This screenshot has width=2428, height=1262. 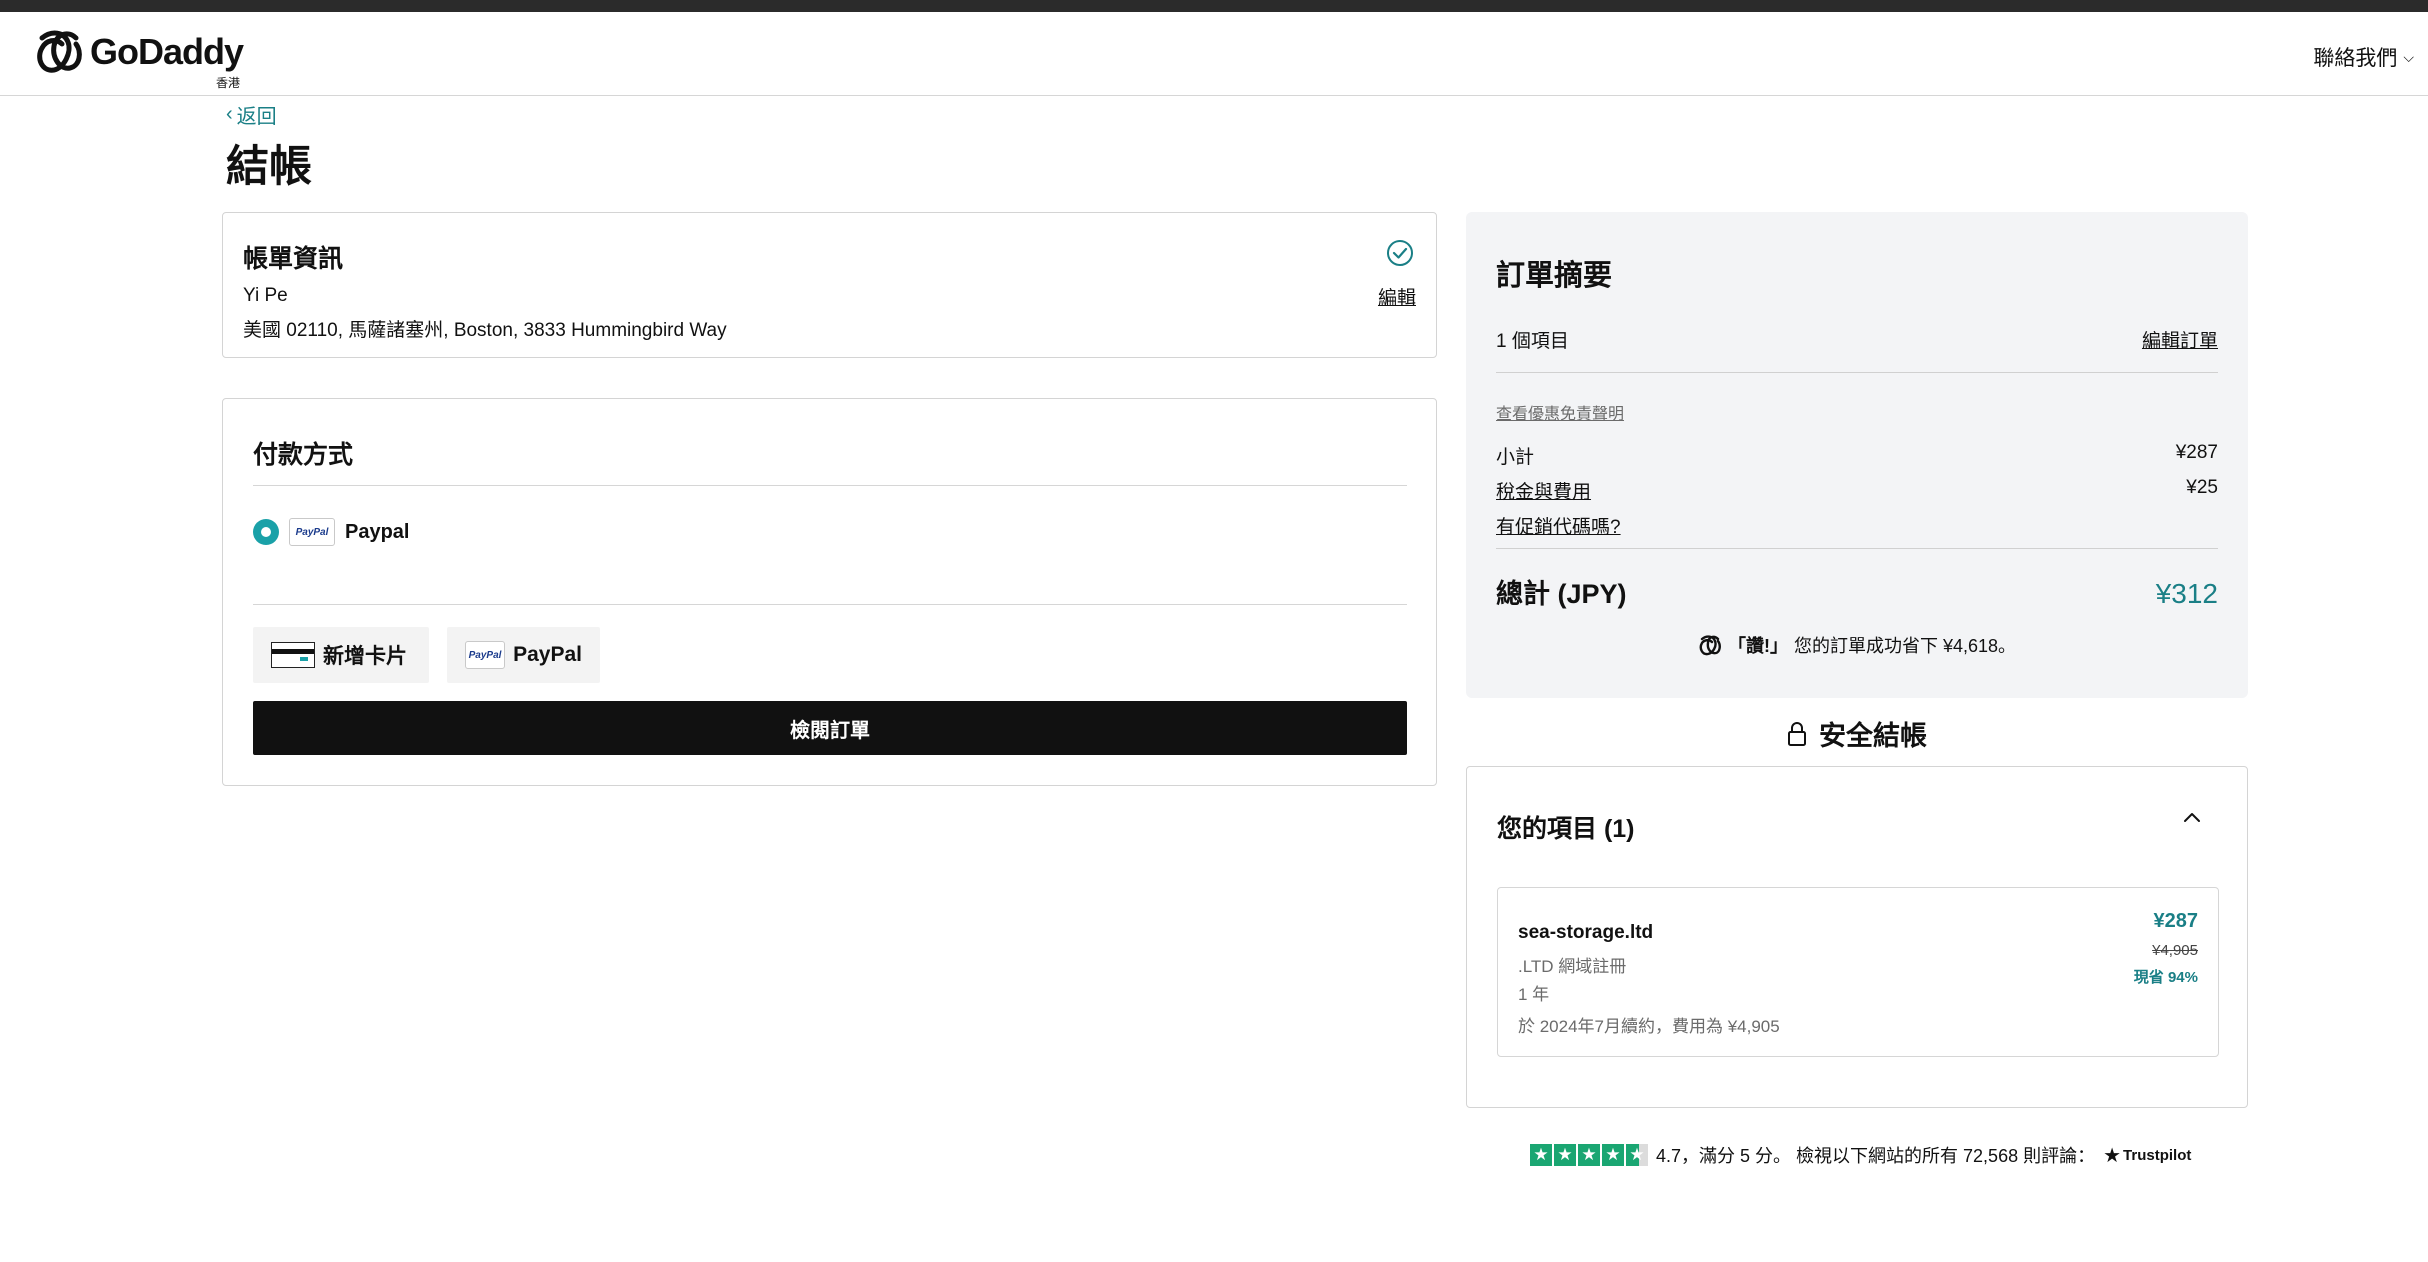 What do you see at coordinates (1857, 525) in the screenshot?
I see `promo-row: 有促銷代碼嗎?` at bounding box center [1857, 525].